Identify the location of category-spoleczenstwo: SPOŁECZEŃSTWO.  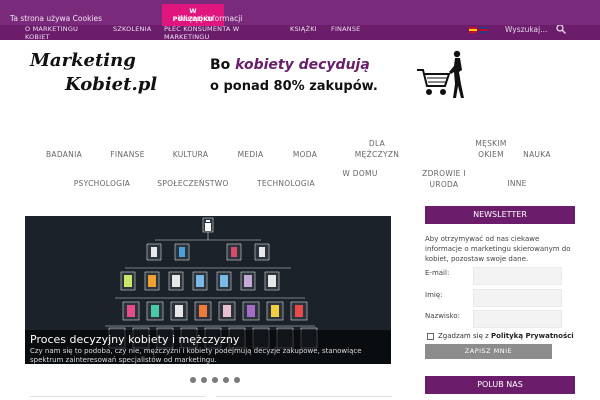
(193, 183).